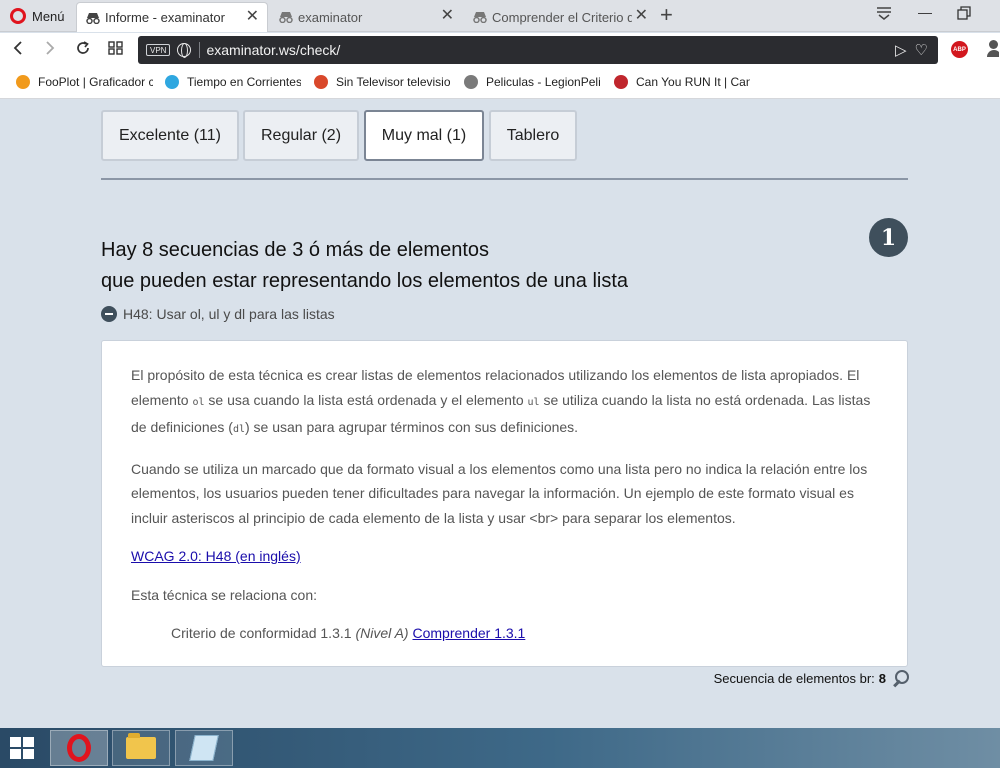  Describe the element at coordinates (244, 82) in the screenshot. I see `bookmark-label: Tiempo en Corrientes` at that location.